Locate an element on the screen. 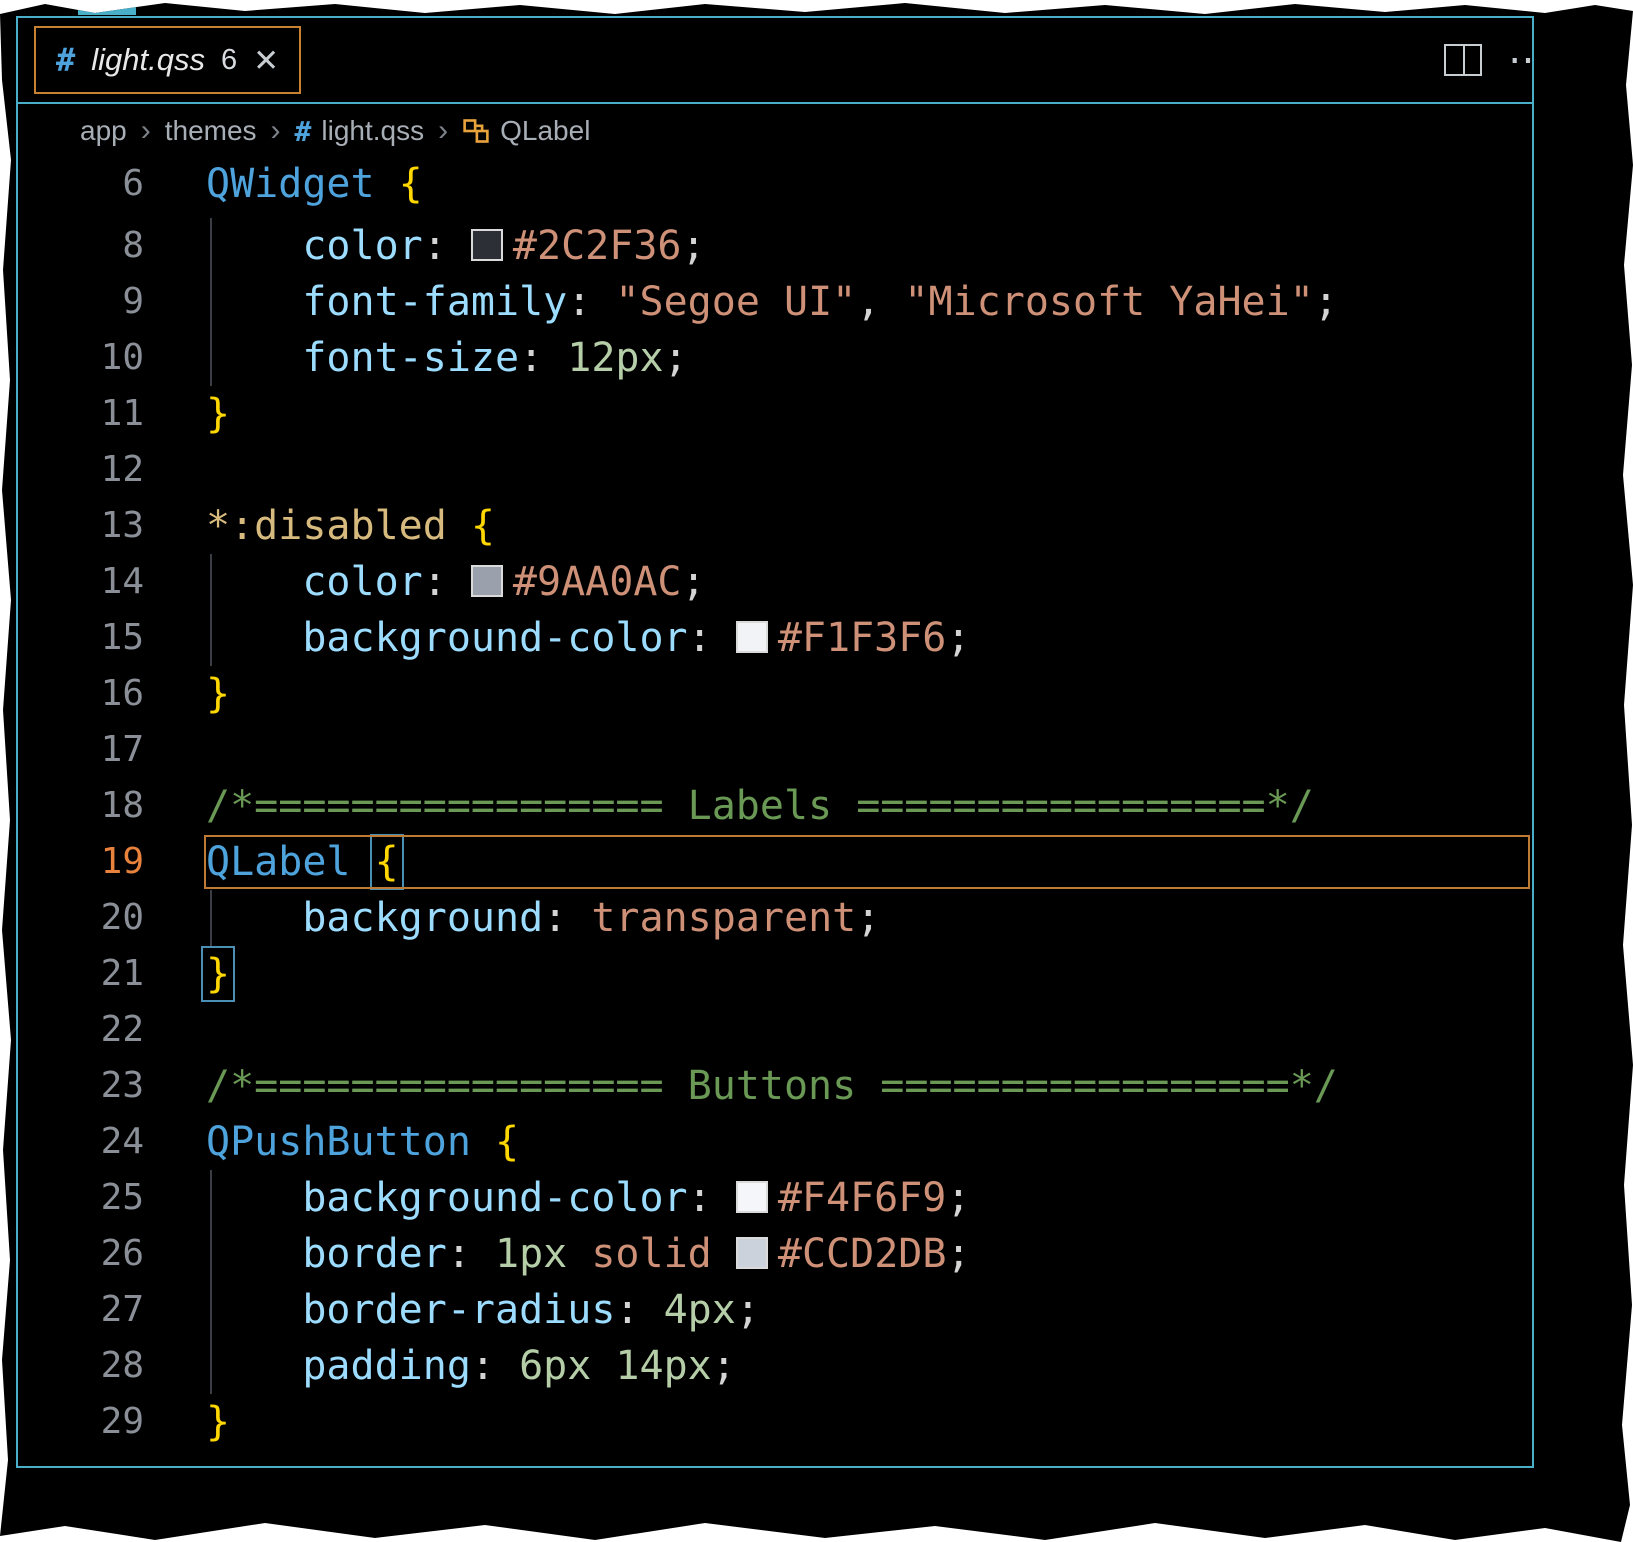 This screenshot has width=1633, height=1542. breadcrumb-item-app: app is located at coordinates (103, 131).